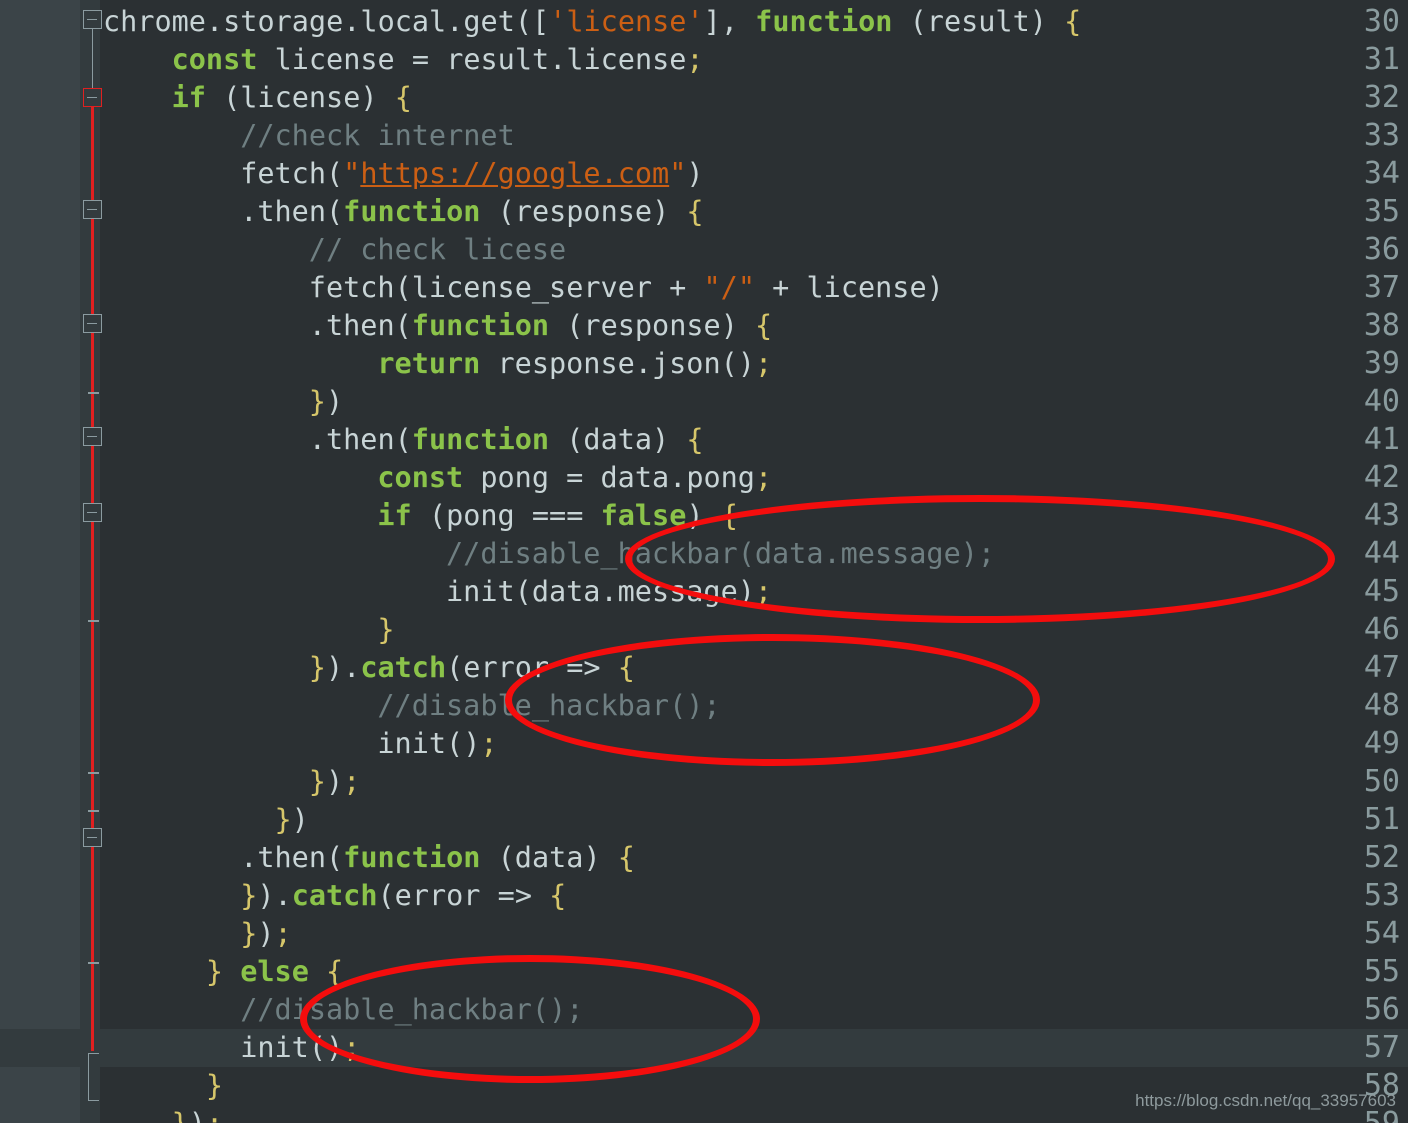 This screenshot has height=1123, width=1408. Describe the element at coordinates (1381, 97) in the screenshot. I see `line-number: 32` at that location.